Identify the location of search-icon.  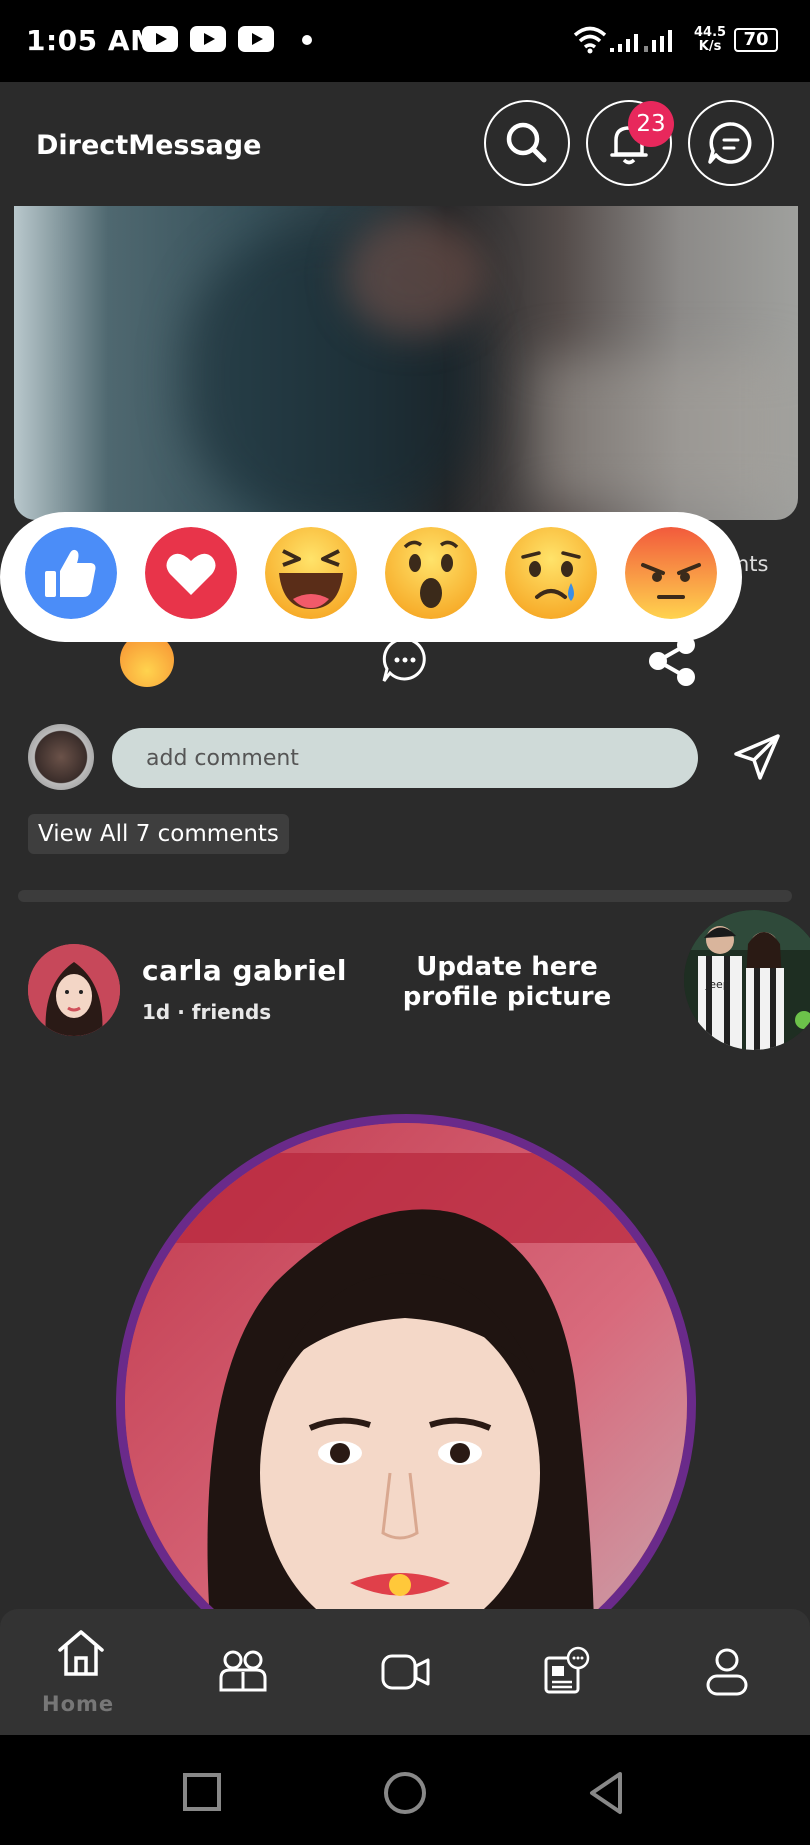
(526, 142).